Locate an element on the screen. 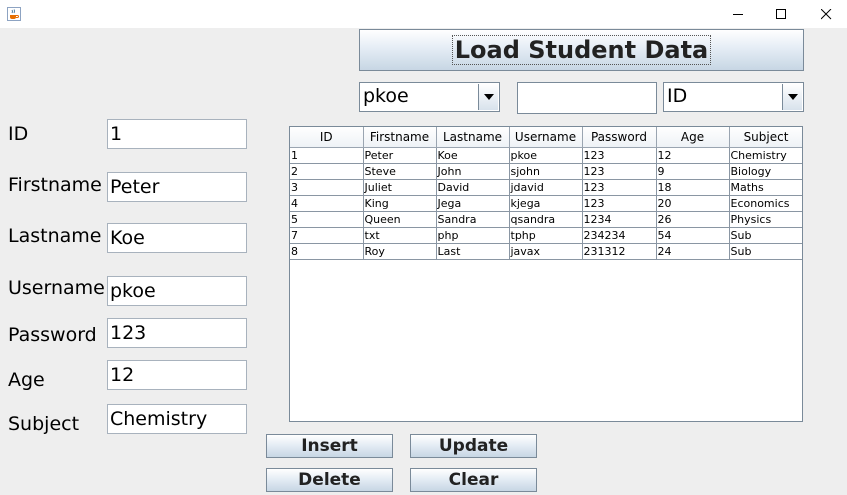  table-cell: Jega is located at coordinates (473, 203).